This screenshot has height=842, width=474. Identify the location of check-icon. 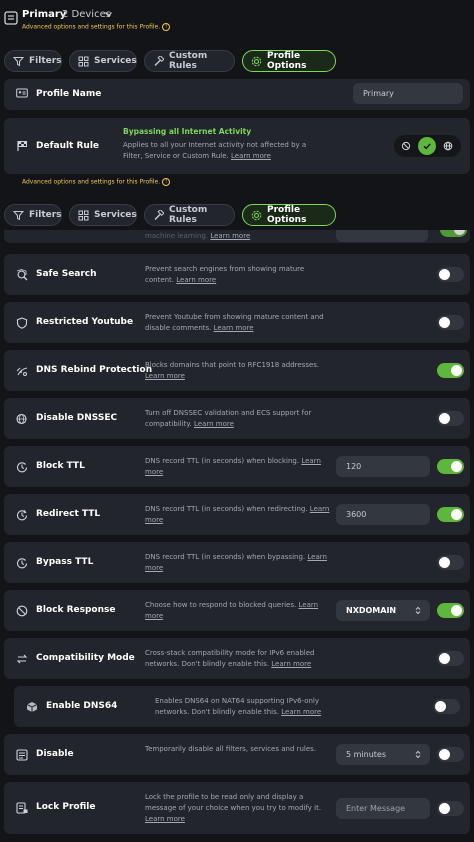
(427, 146).